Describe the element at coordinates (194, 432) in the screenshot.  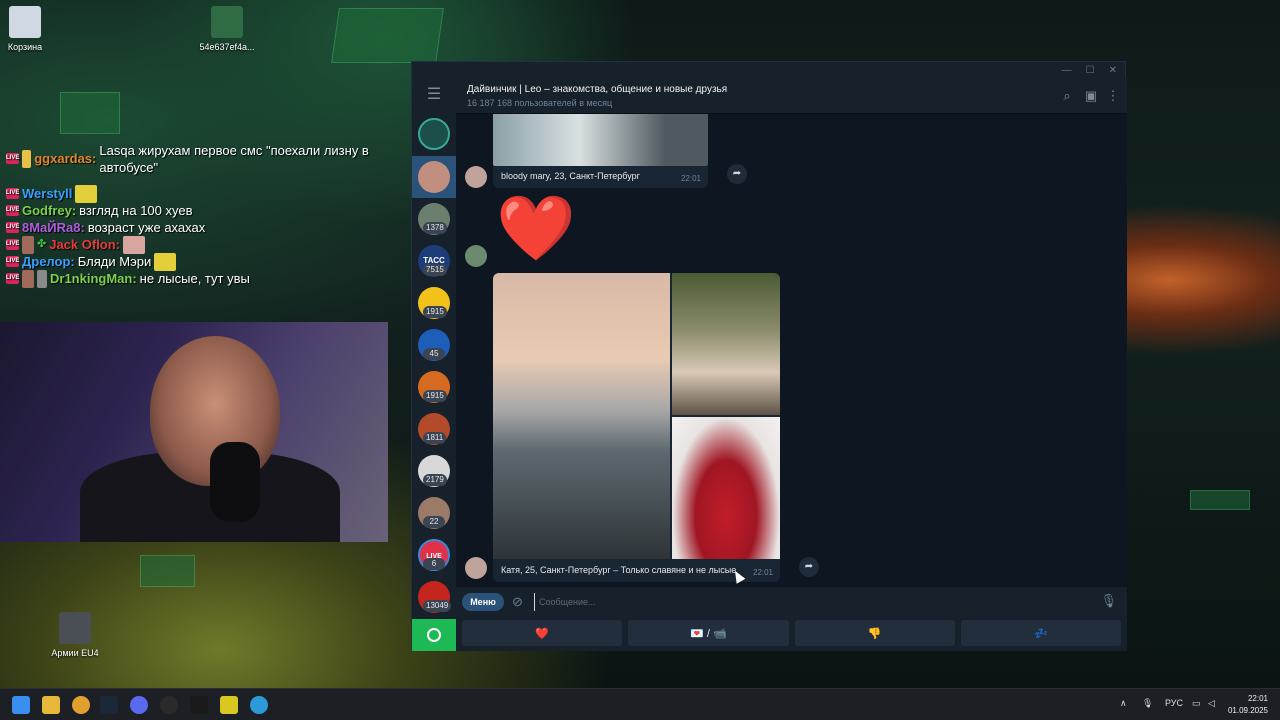
I see `webcam-feed` at that location.